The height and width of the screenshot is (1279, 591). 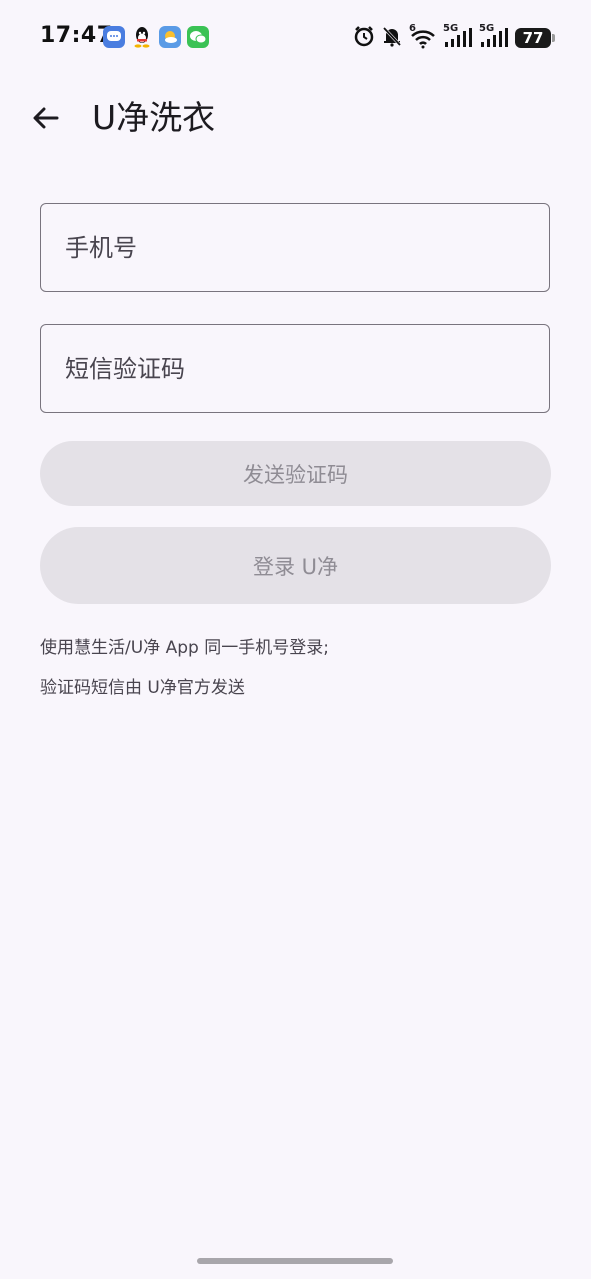 What do you see at coordinates (142, 37) in the screenshot?
I see `qq-icon` at bounding box center [142, 37].